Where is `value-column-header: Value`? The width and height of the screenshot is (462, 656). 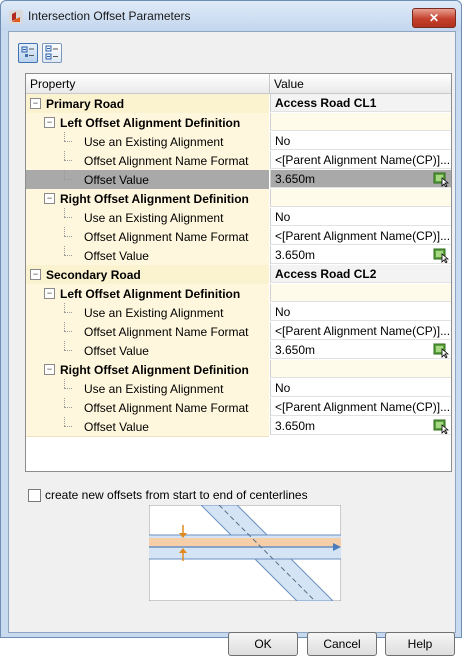 value-column-header: Value is located at coordinates (289, 84).